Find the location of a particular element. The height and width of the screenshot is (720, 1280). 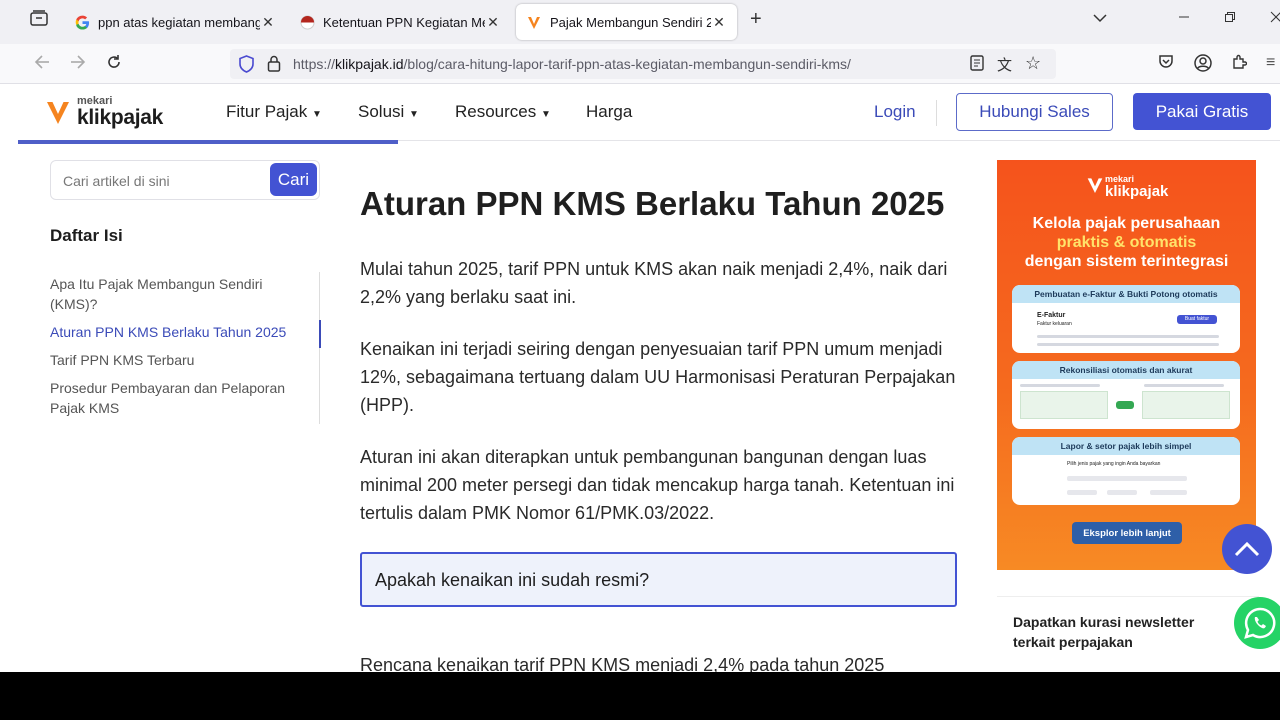

faq-question-box: Apakah kenaikan ini sudah resmi? is located at coordinates (658, 579).